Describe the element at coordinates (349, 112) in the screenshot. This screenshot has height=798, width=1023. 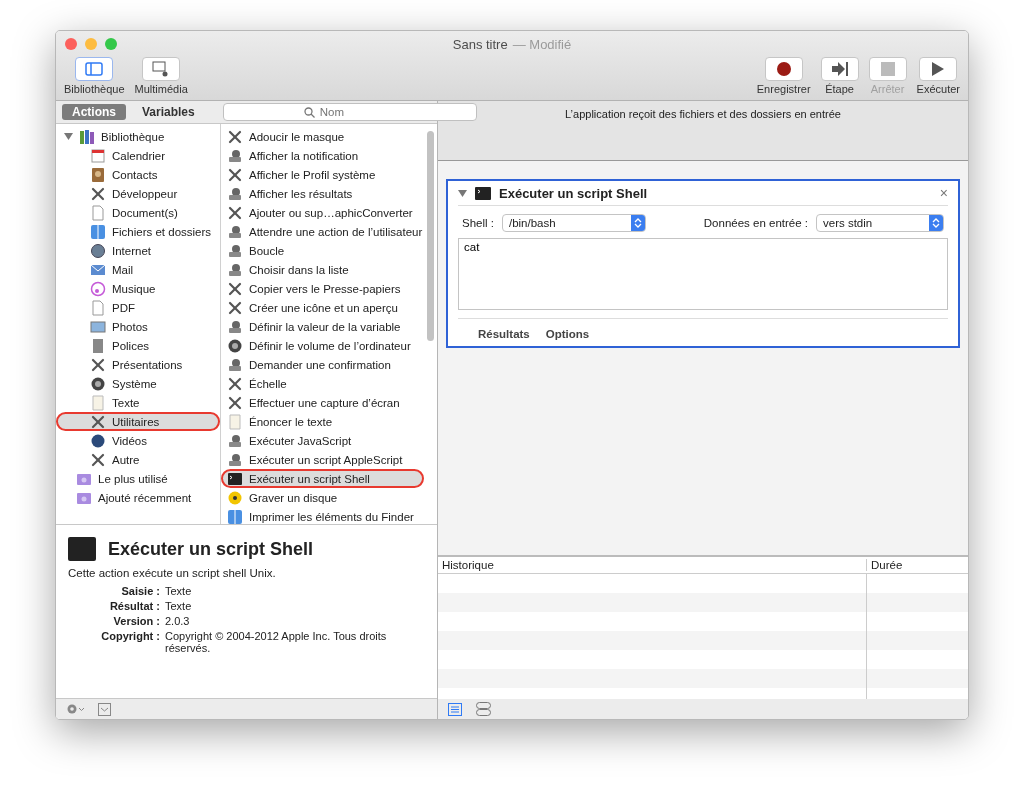
I see `search-field: Nom` at that location.